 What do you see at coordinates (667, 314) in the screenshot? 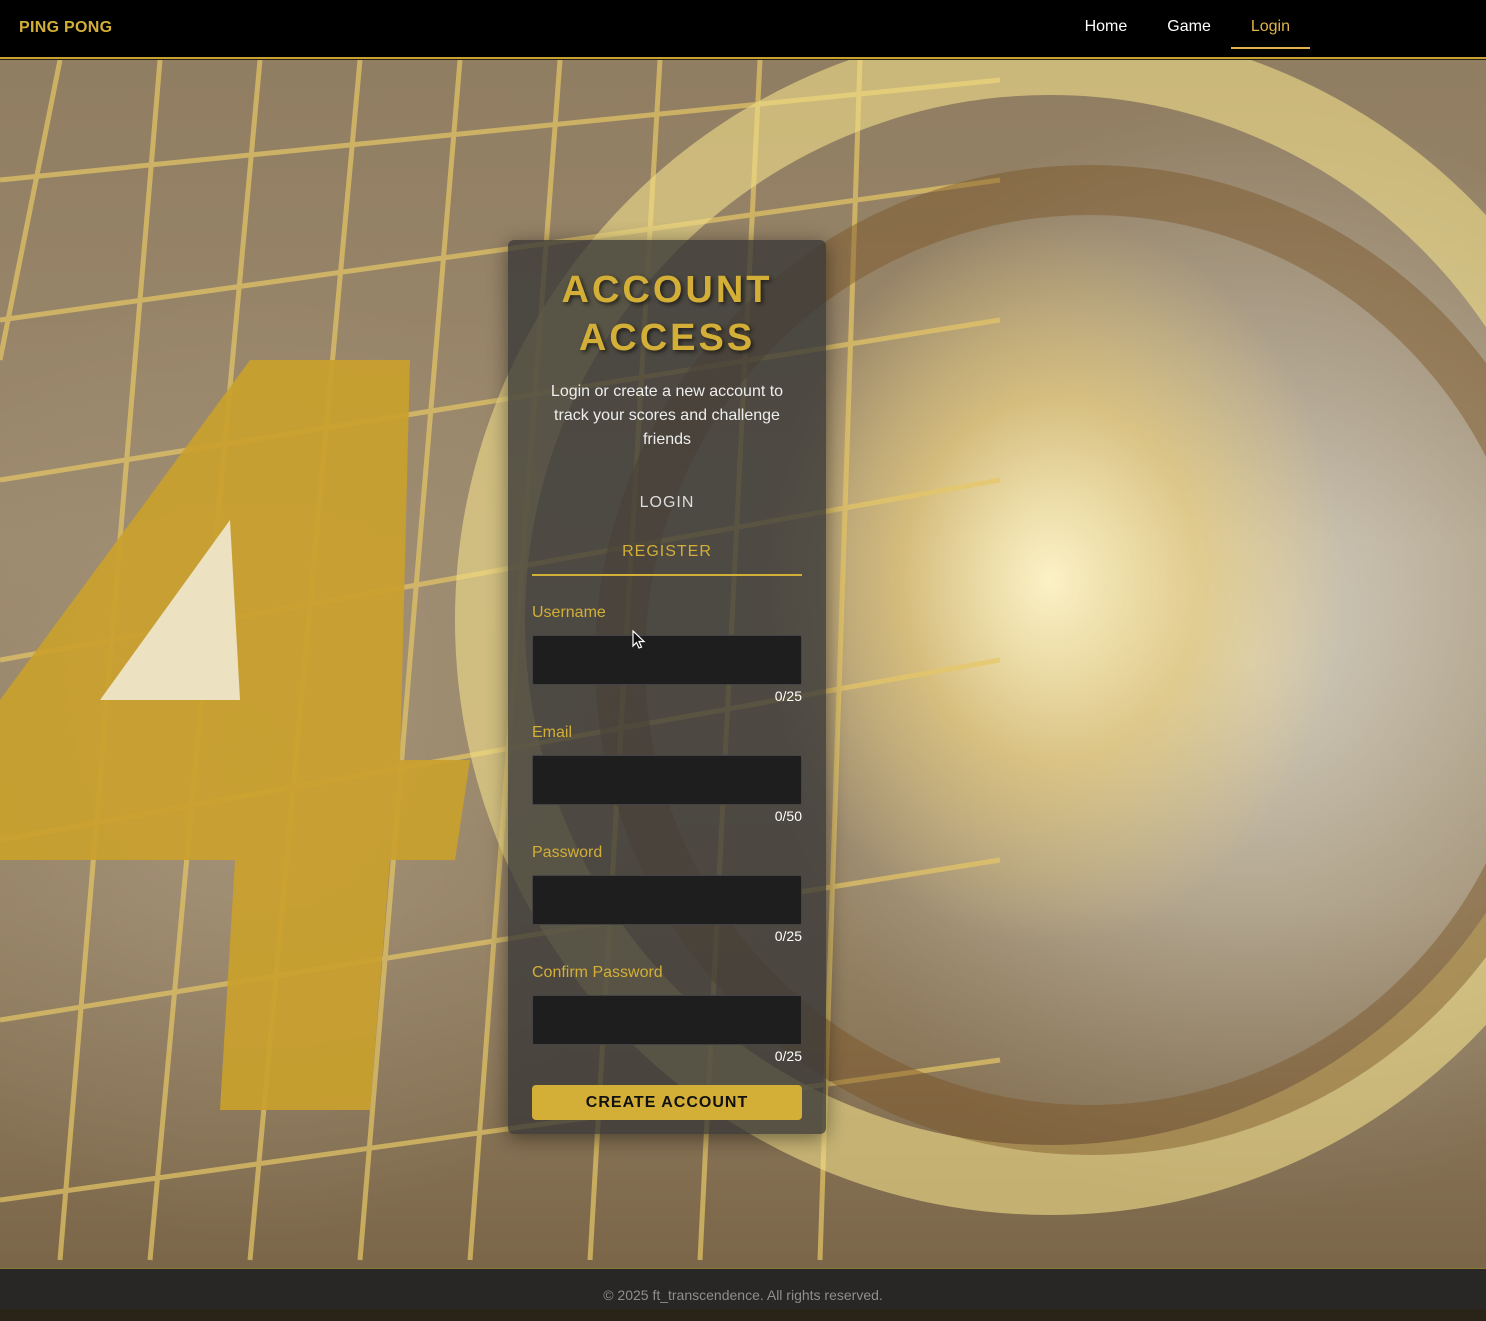
I see `card-title: ACCOUNT ACCESS` at bounding box center [667, 314].